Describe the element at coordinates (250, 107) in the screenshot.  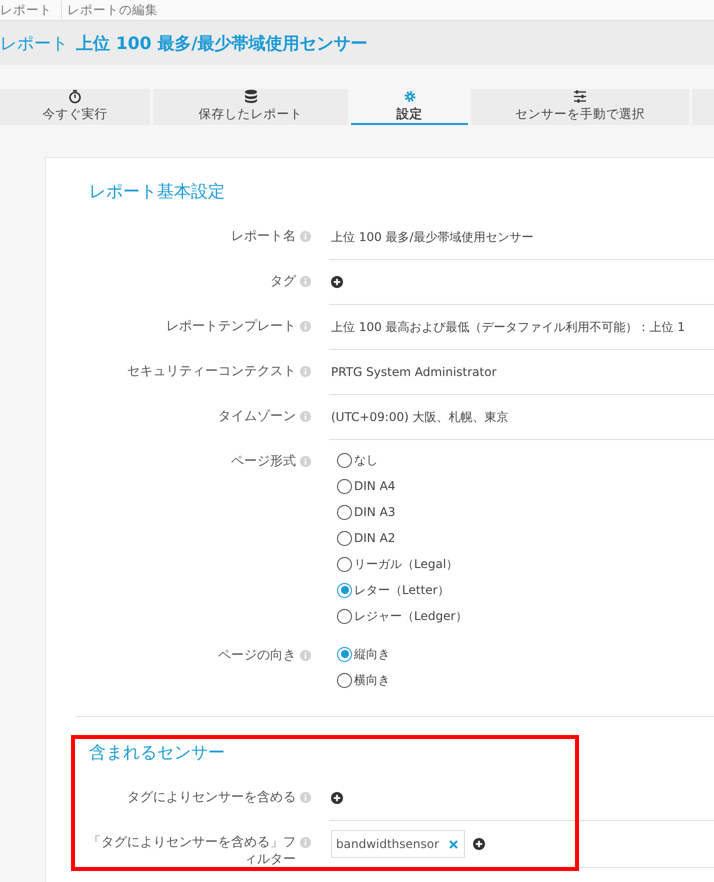
I see `tab: 保存したレポート` at that location.